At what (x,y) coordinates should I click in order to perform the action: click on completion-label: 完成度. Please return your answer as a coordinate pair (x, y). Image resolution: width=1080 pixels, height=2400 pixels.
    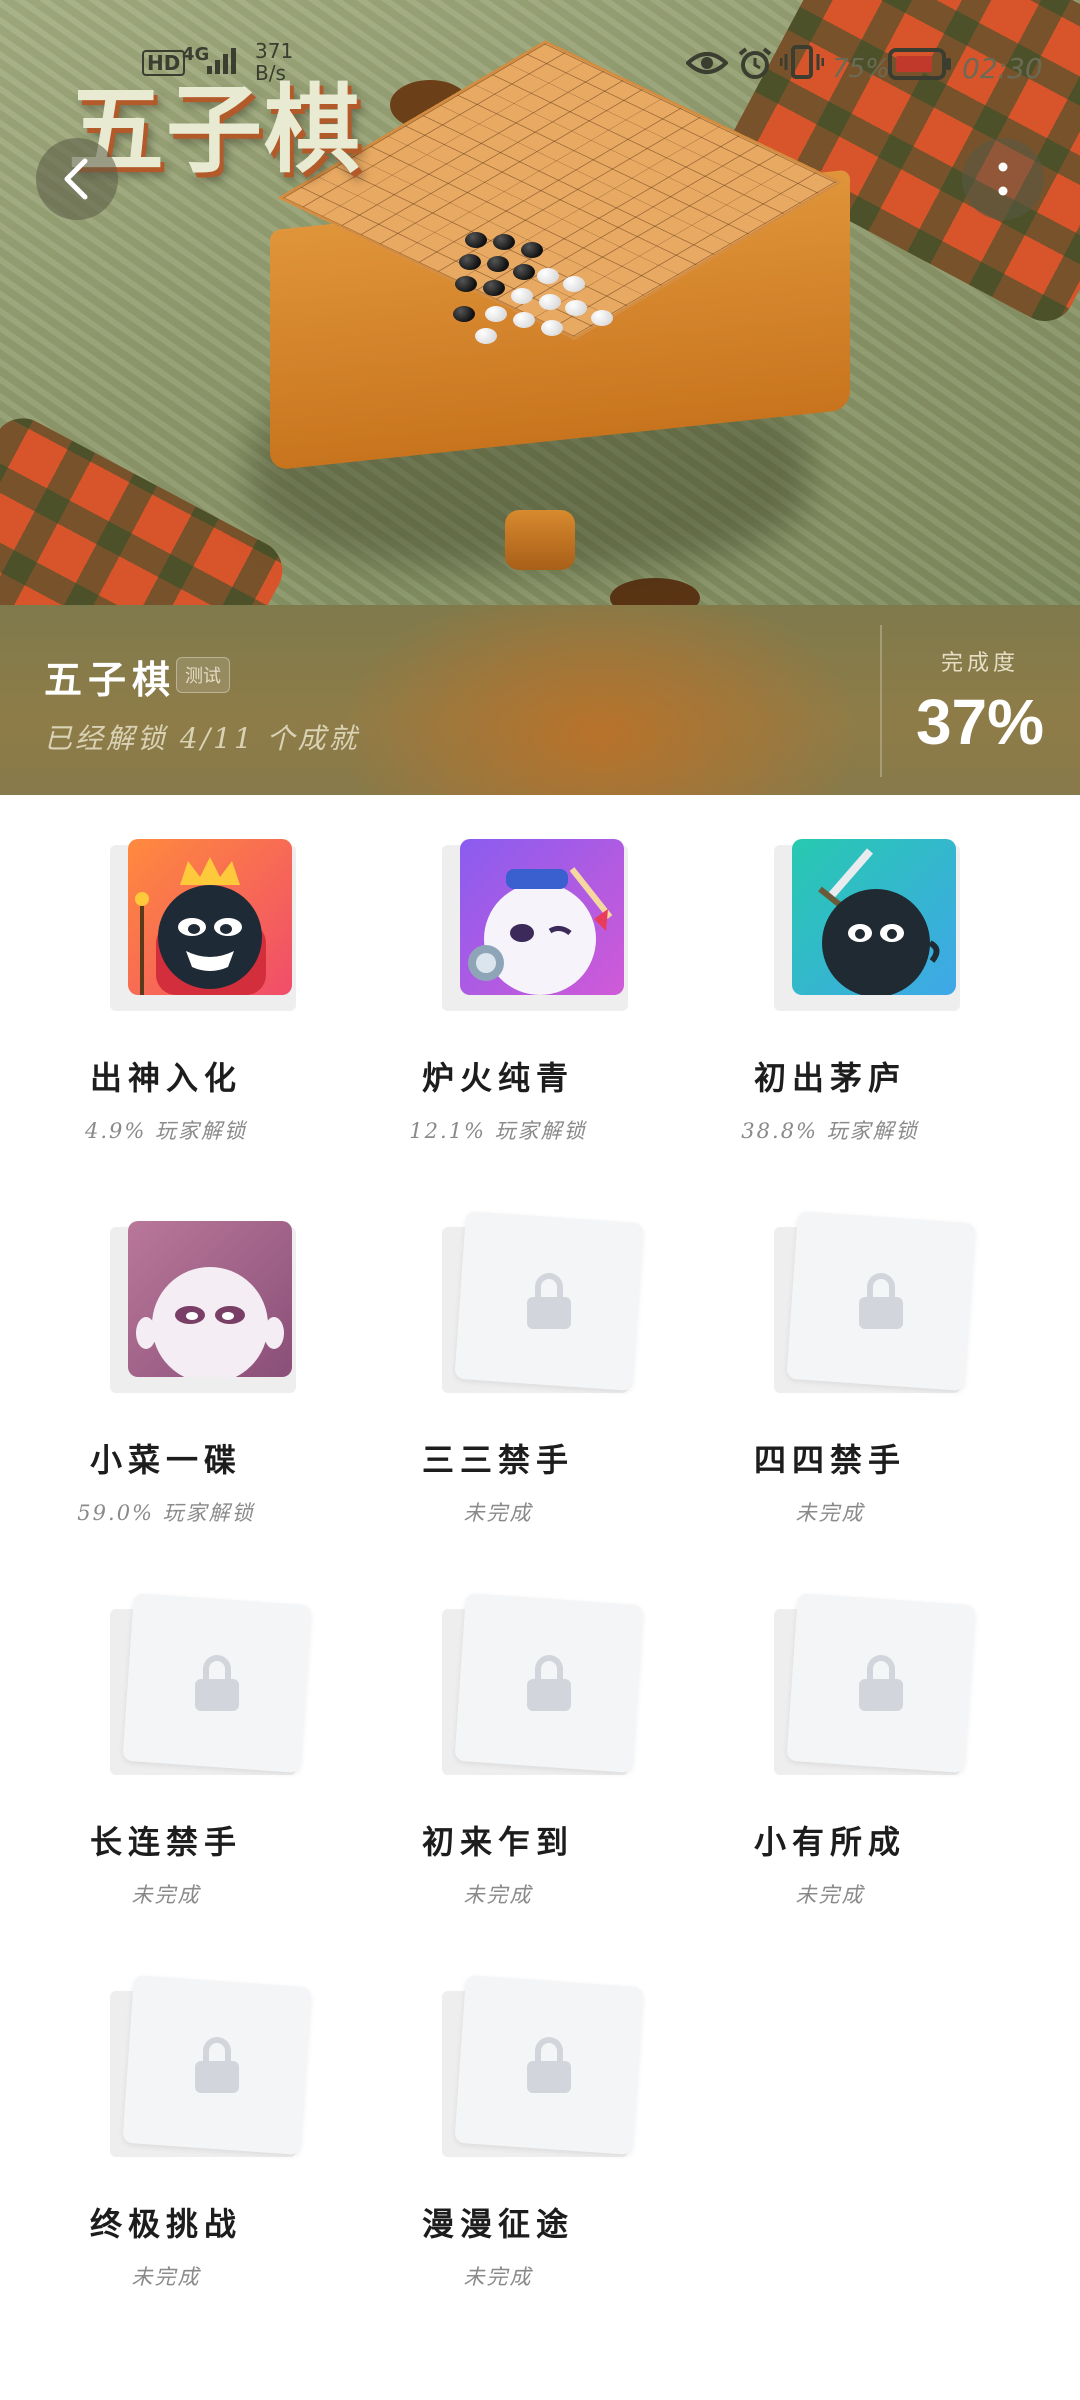
    Looking at the image, I should click on (979, 663).